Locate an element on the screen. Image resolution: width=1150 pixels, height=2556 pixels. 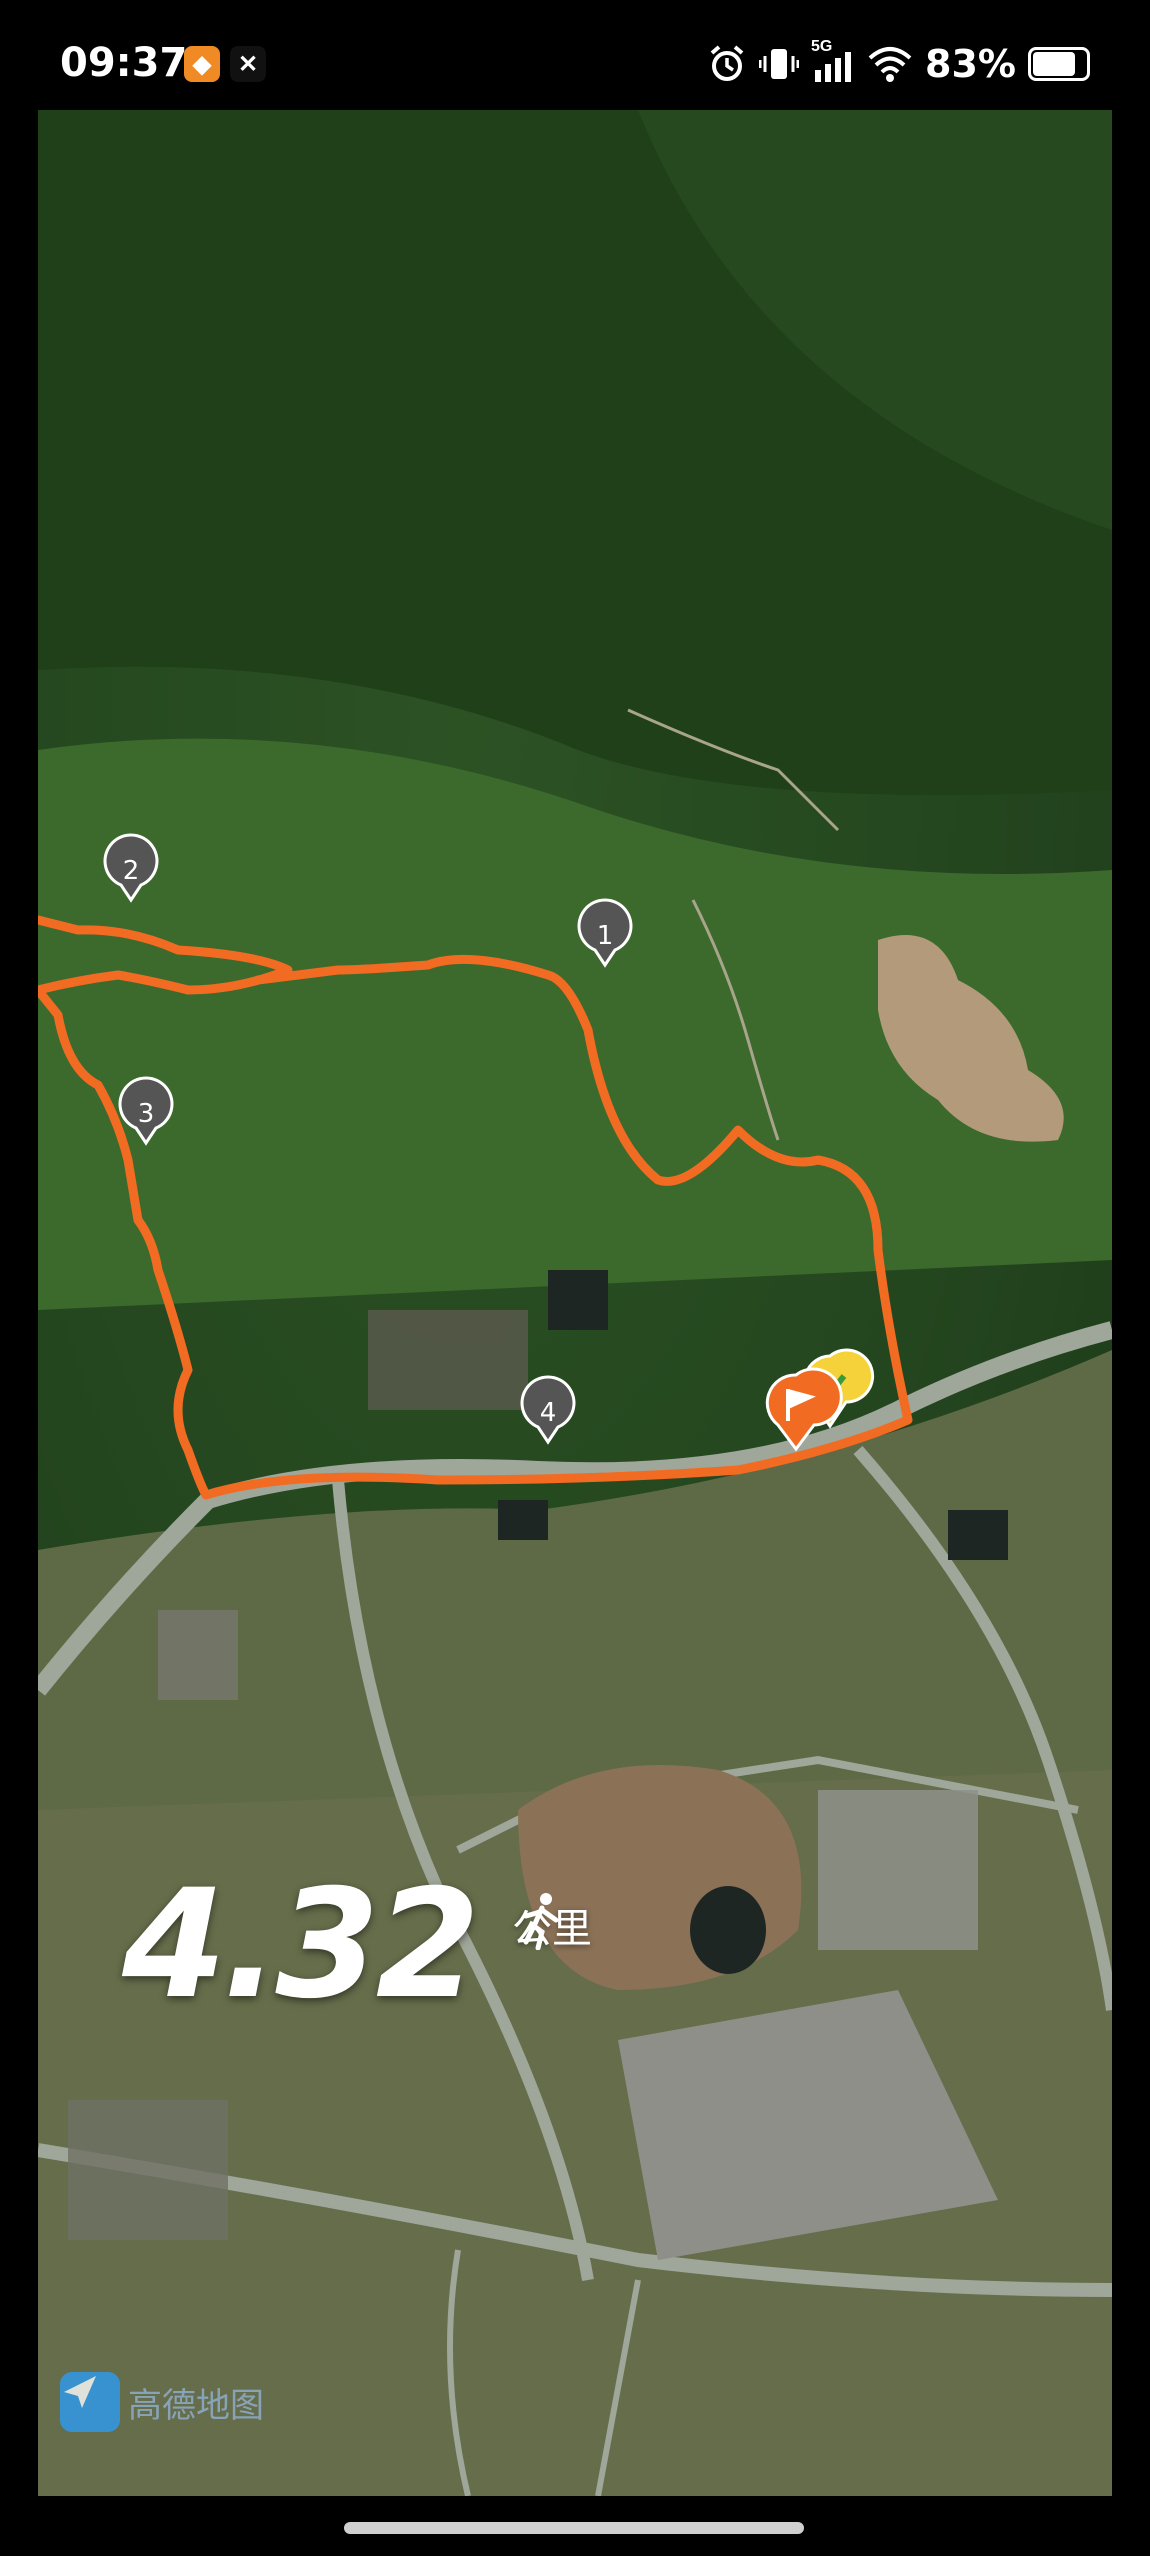
vibrate-icon is located at coordinates (779, 64).